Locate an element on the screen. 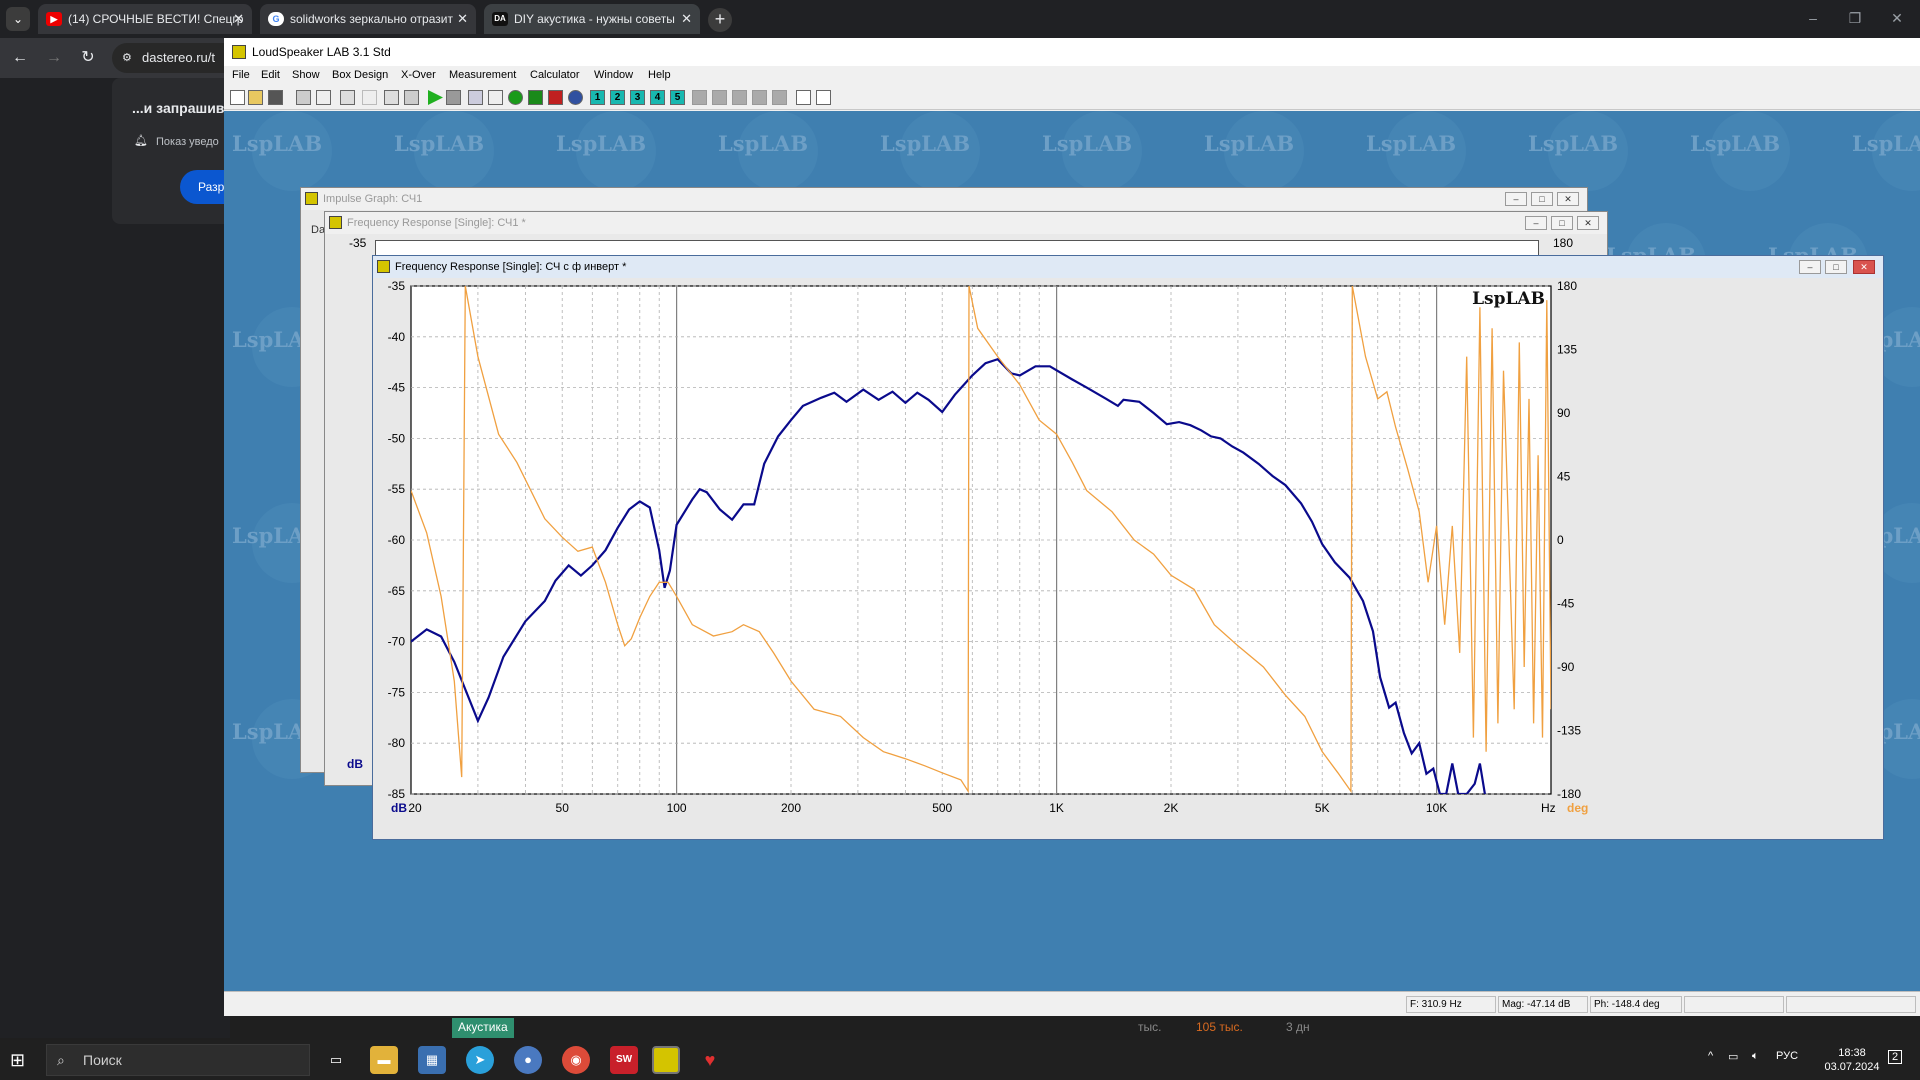 This screenshot has width=1920, height=1080. tile-horizontal-icon is located at coordinates (803, 97).